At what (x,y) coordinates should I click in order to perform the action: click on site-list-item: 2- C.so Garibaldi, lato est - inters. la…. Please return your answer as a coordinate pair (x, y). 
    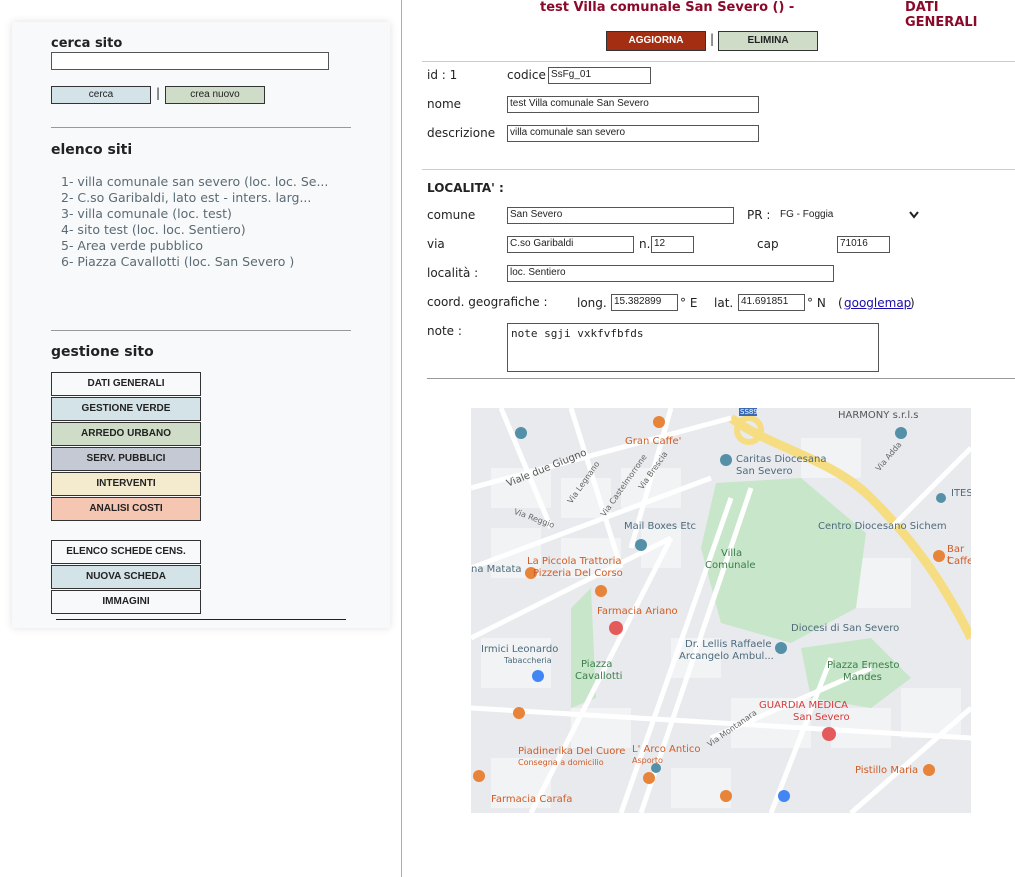
    Looking at the image, I should click on (194, 198).